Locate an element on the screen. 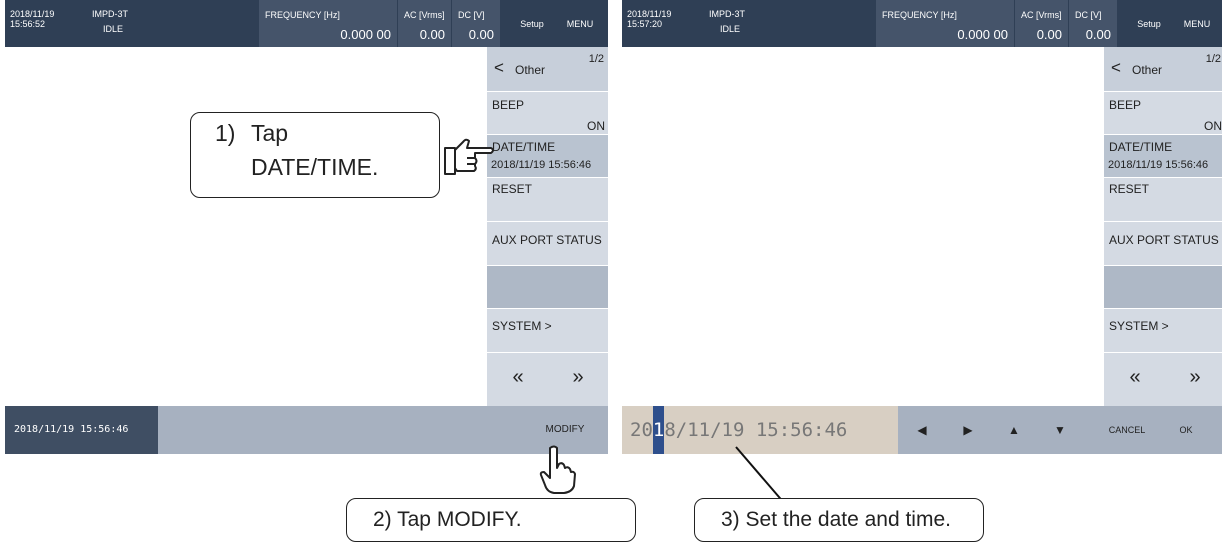  step2-text: 2) Tap MODIFY. is located at coordinates (447, 519).